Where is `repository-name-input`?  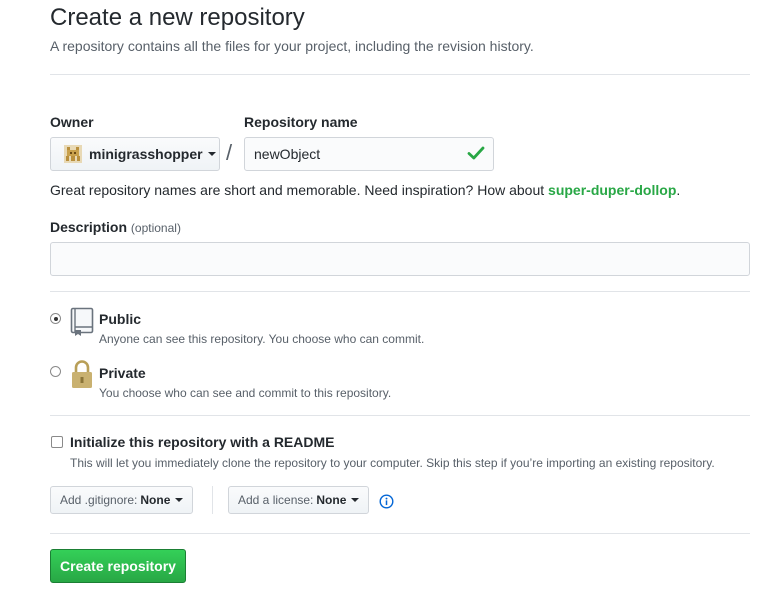 repository-name-input is located at coordinates (369, 154).